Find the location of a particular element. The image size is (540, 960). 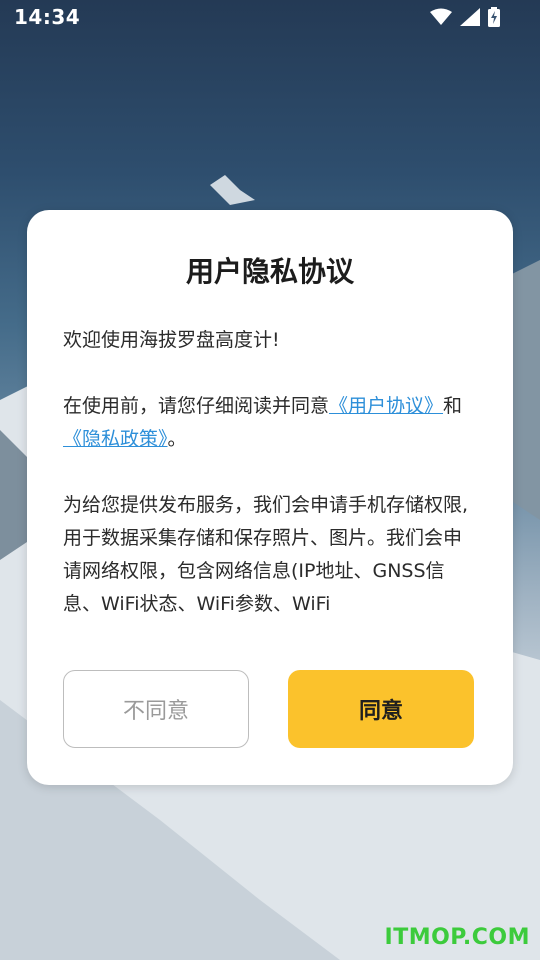

watermark-logo: ITMOP.COM is located at coordinates (457, 937).